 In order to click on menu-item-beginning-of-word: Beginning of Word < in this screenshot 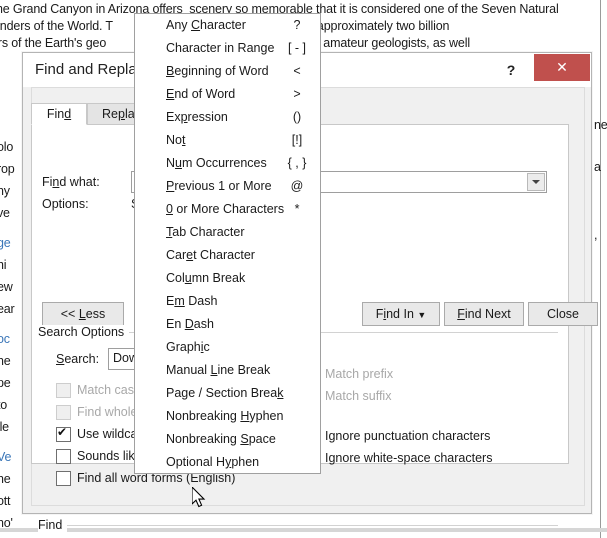, I will do `click(227, 71)`.